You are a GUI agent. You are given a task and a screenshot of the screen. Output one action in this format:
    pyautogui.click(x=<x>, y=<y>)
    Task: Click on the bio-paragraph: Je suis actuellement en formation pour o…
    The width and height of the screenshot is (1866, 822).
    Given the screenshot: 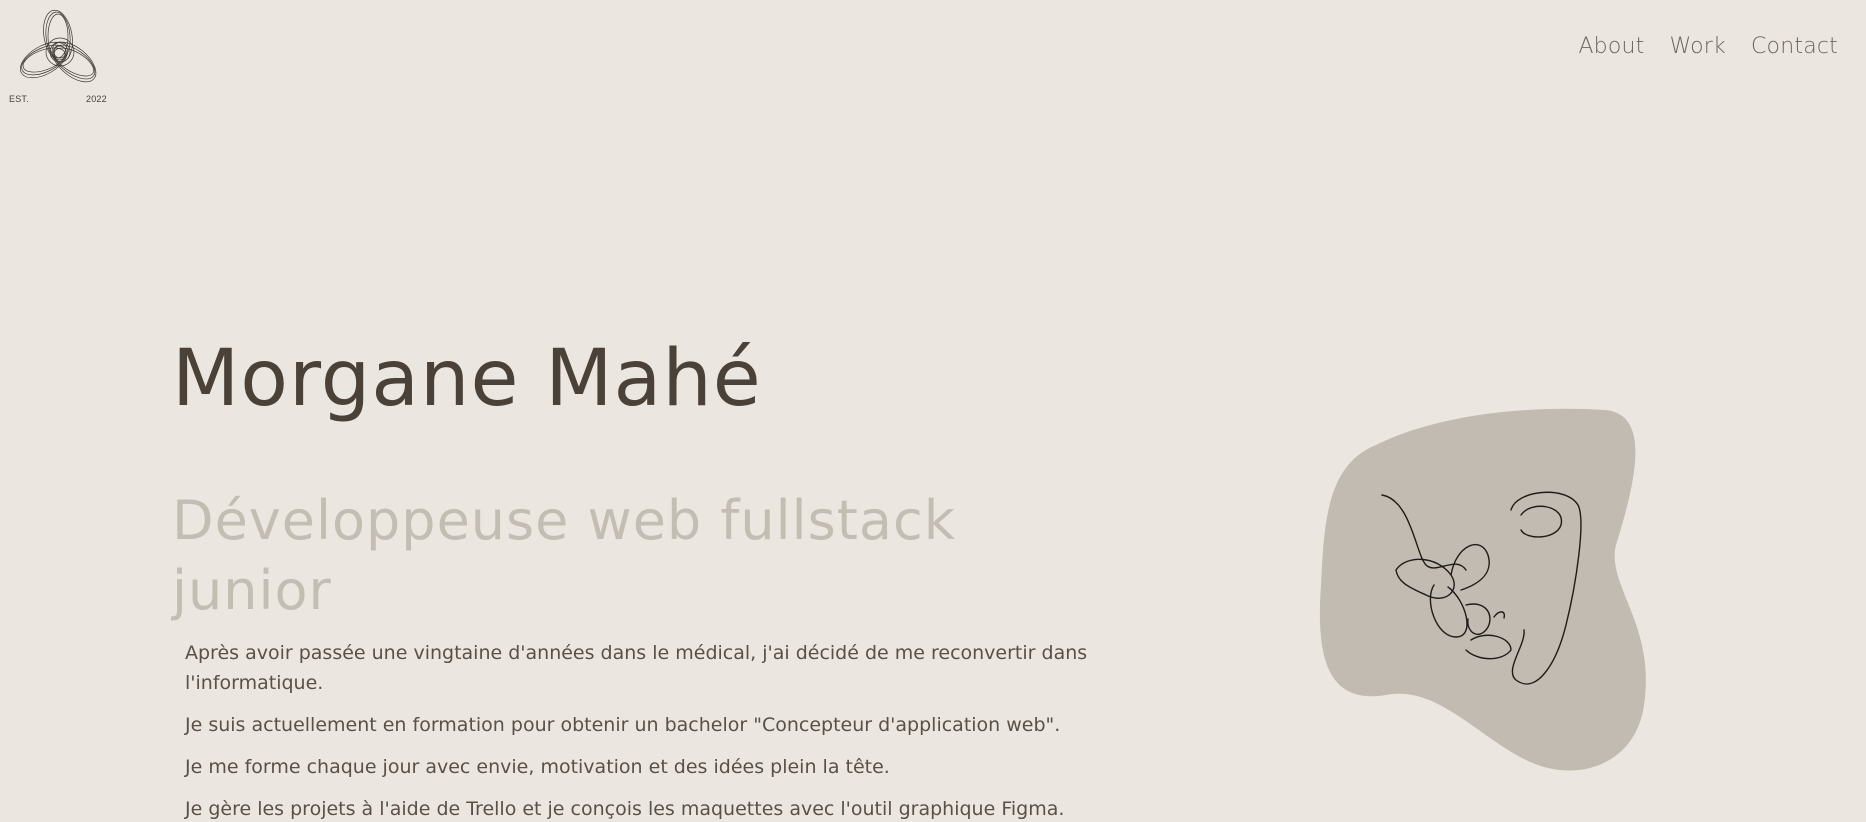 What is the action you would take?
    pyautogui.click(x=623, y=725)
    